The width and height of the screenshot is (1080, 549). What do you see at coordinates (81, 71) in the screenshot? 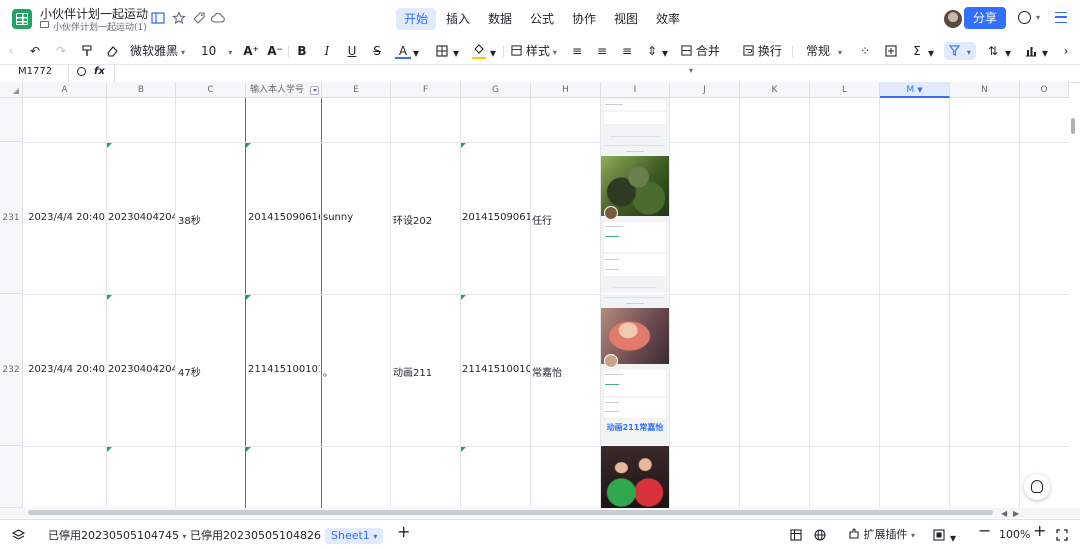
I see `cell-lookup-icon` at bounding box center [81, 71].